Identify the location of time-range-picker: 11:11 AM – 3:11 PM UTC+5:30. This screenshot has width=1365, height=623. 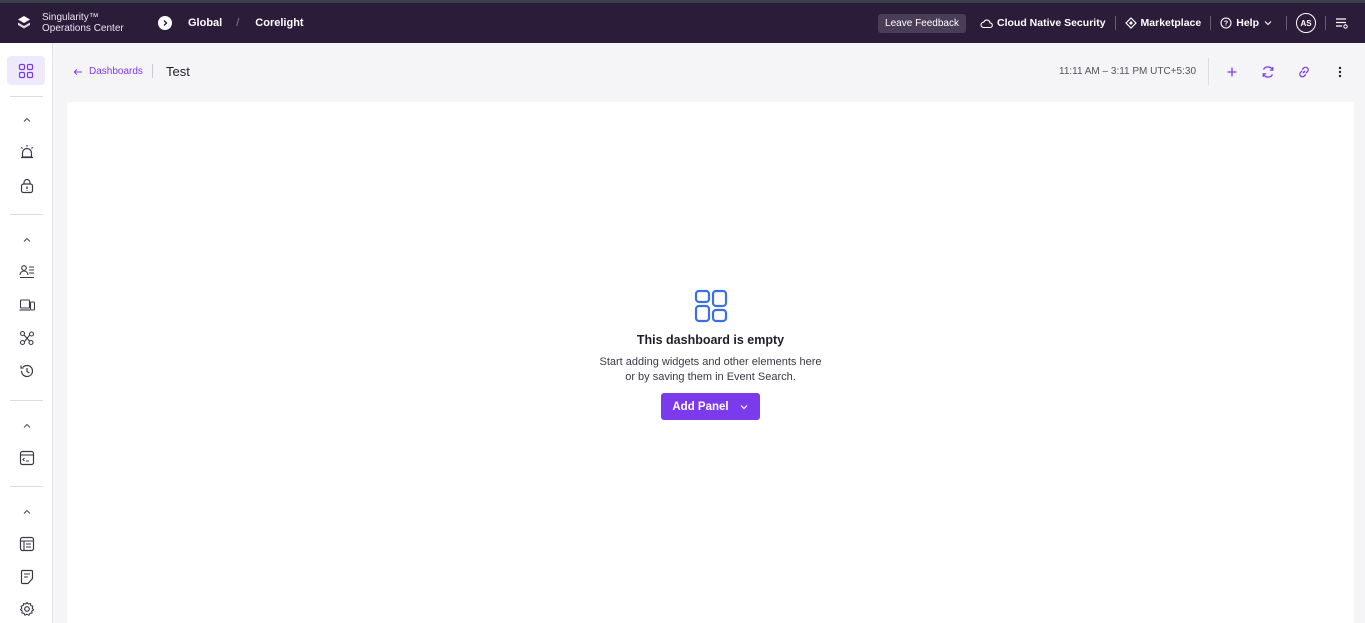
(1127, 71).